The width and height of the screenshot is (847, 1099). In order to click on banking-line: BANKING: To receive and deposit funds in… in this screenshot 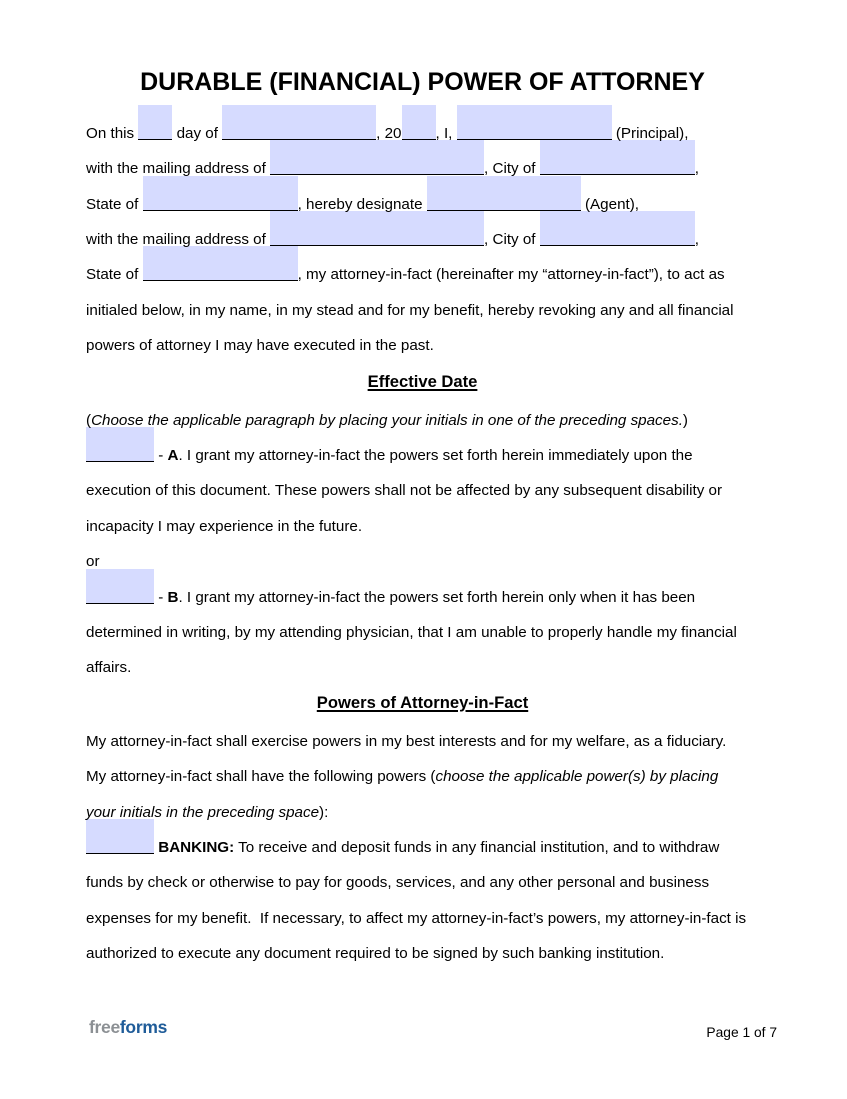, I will do `click(403, 837)`.